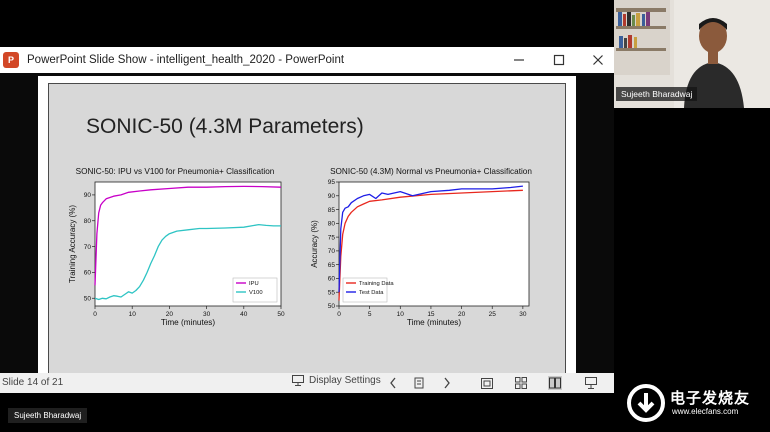 This screenshot has height=432, width=770. Describe the element at coordinates (710, 398) in the screenshot. I see `watermark-brand: 电子发烧友` at that location.